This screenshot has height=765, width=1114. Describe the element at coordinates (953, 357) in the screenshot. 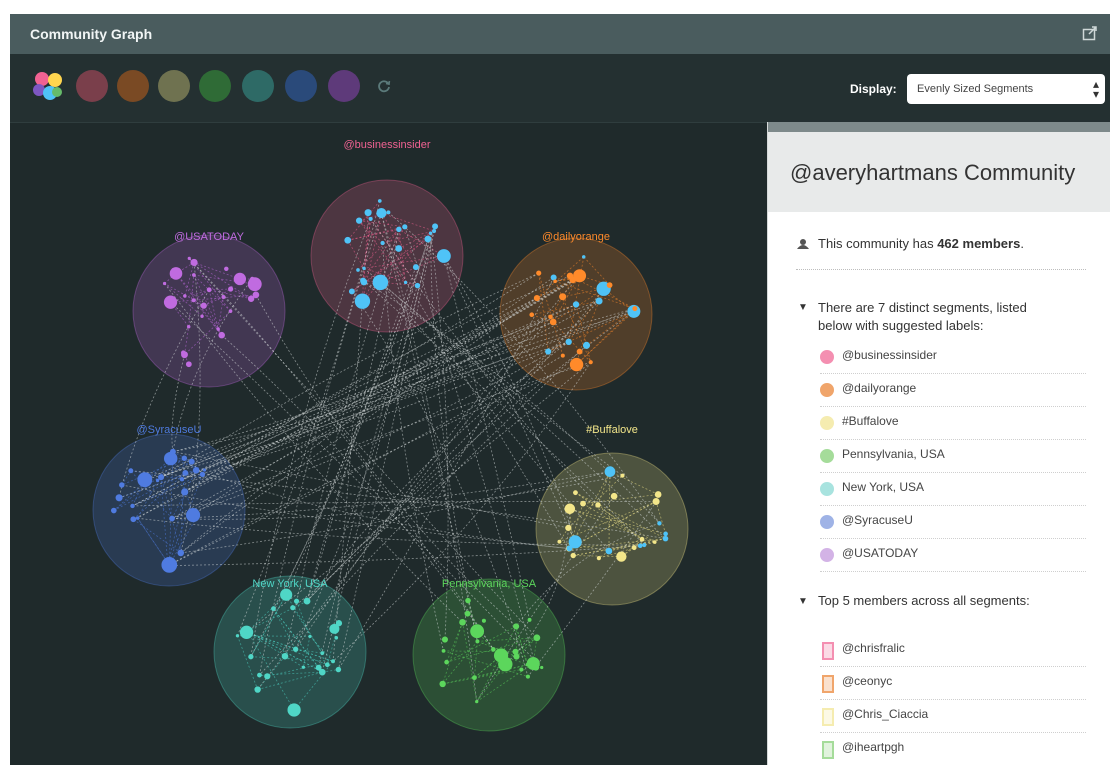

I see `segment-item: @businessinsider` at that location.